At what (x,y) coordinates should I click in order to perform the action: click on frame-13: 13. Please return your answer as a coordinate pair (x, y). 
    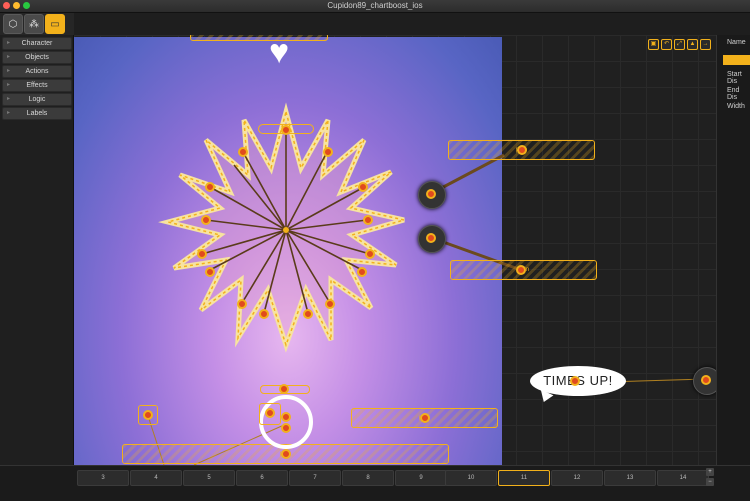
    Looking at the image, I should click on (630, 478).